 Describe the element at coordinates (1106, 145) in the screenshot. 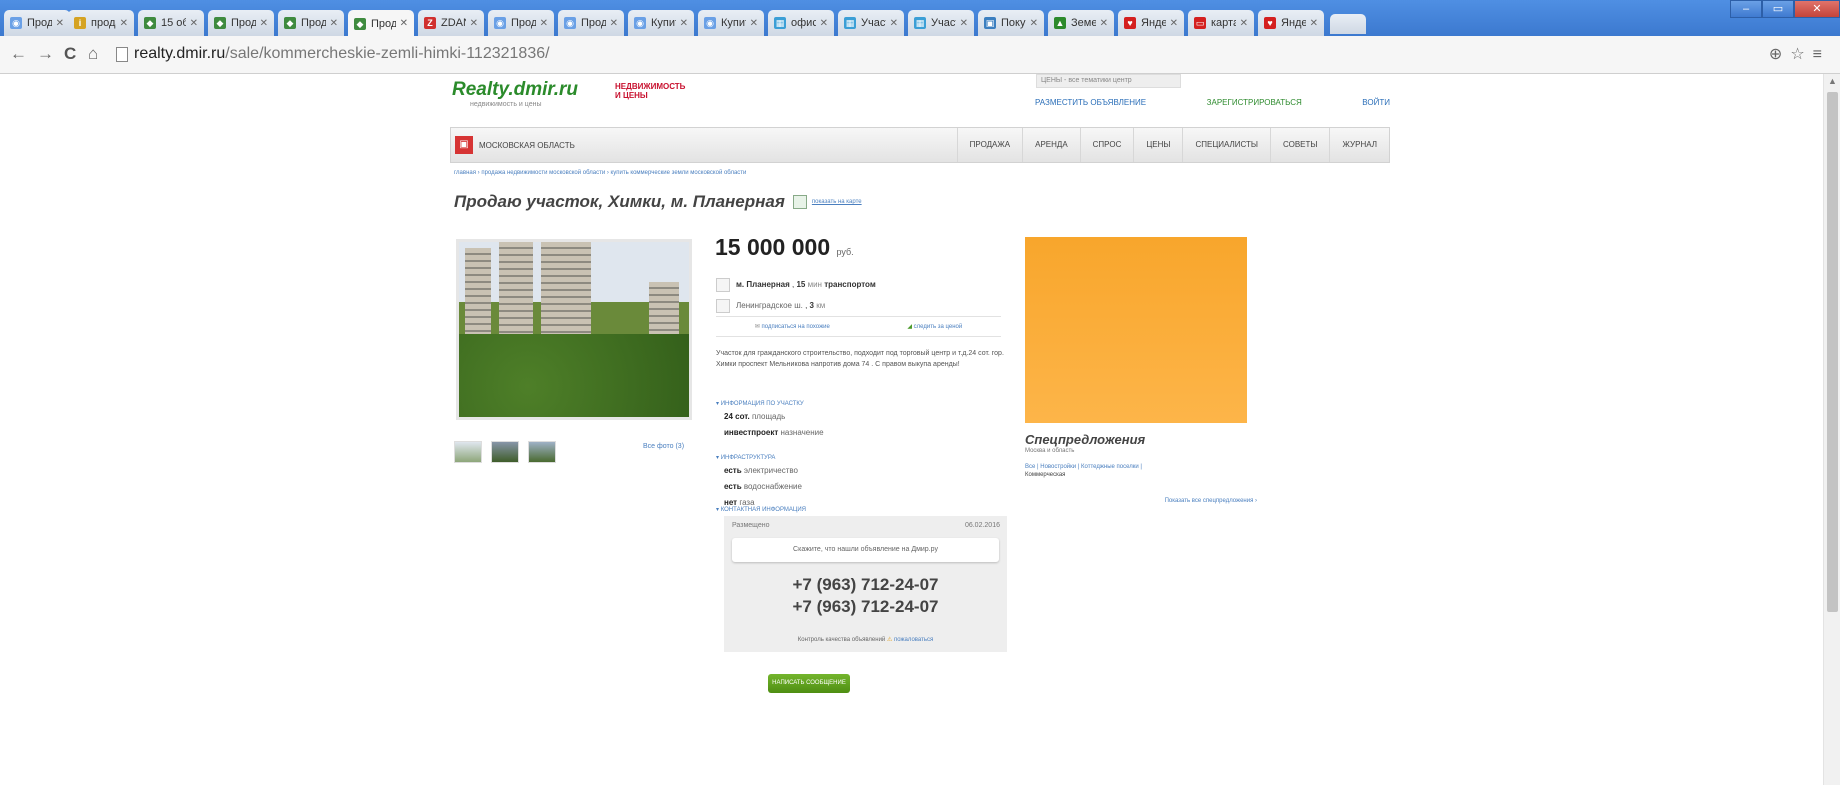

I see `menu-item: СПРОС` at that location.